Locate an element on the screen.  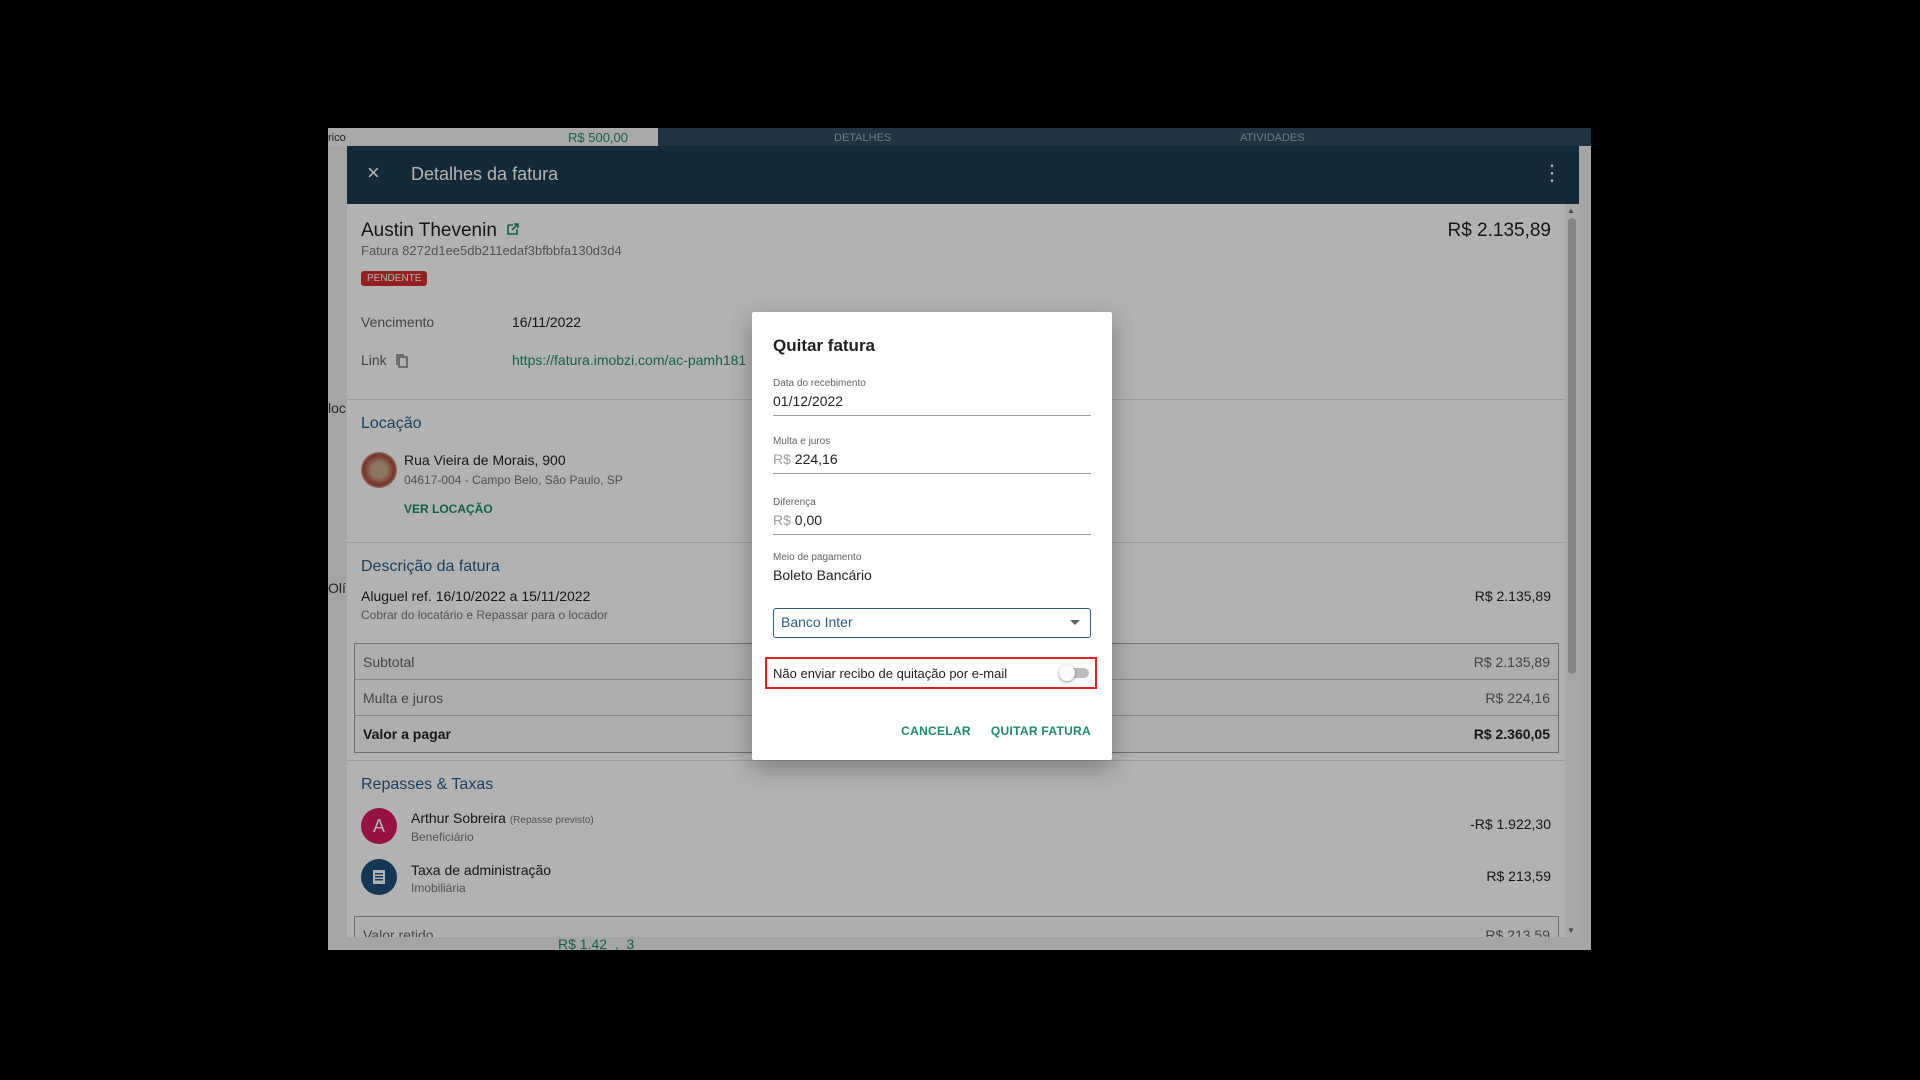
cancel-button: CANCELAR is located at coordinates (936, 731).